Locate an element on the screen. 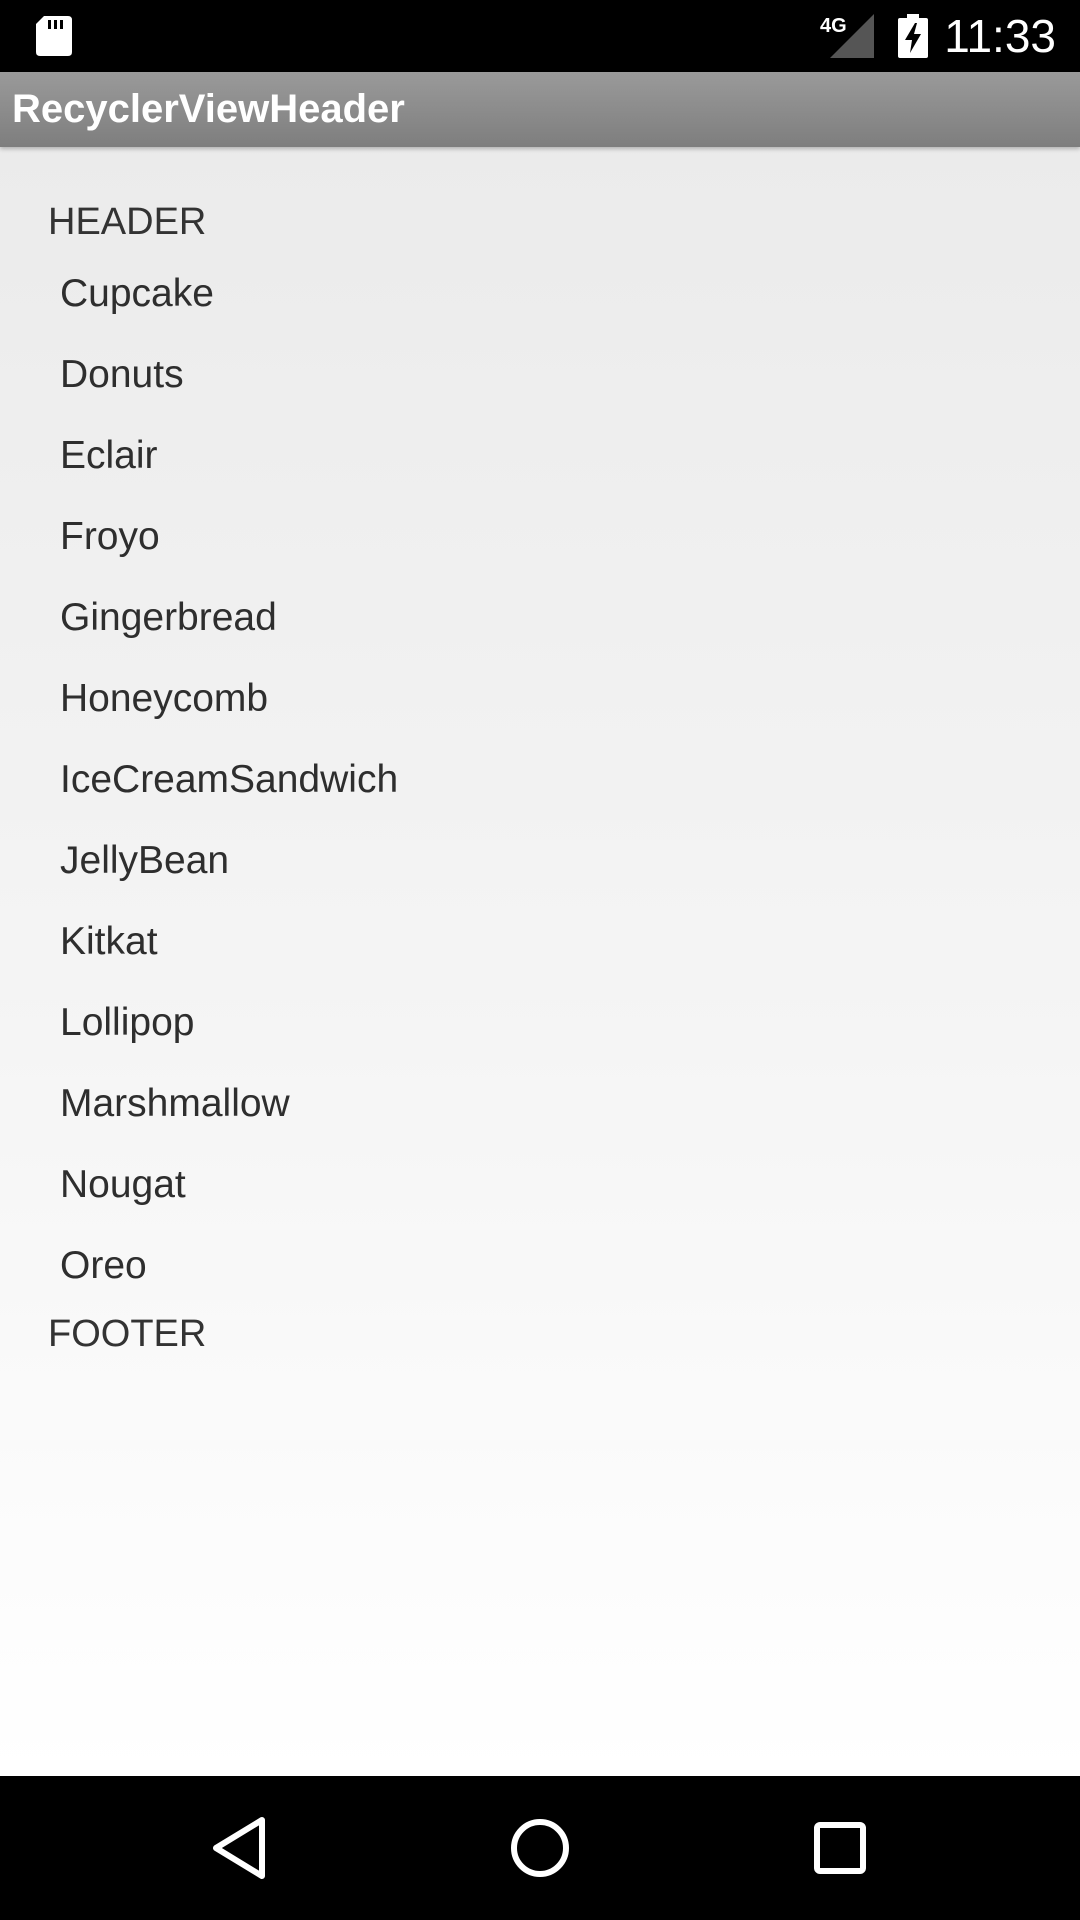 Image resolution: width=1080 pixels, height=1920 pixels. status-clock: 11:33 is located at coordinates (1000, 36).